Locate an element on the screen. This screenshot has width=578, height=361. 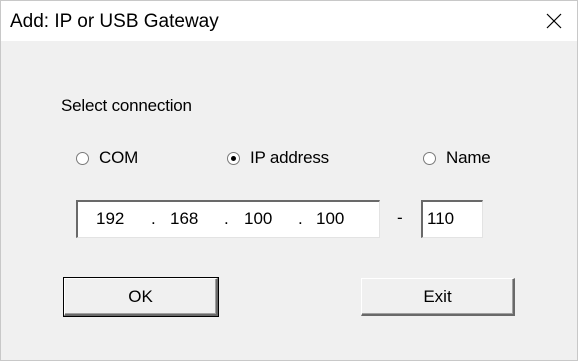
ip-range-end-input: 110 is located at coordinates (452, 219).